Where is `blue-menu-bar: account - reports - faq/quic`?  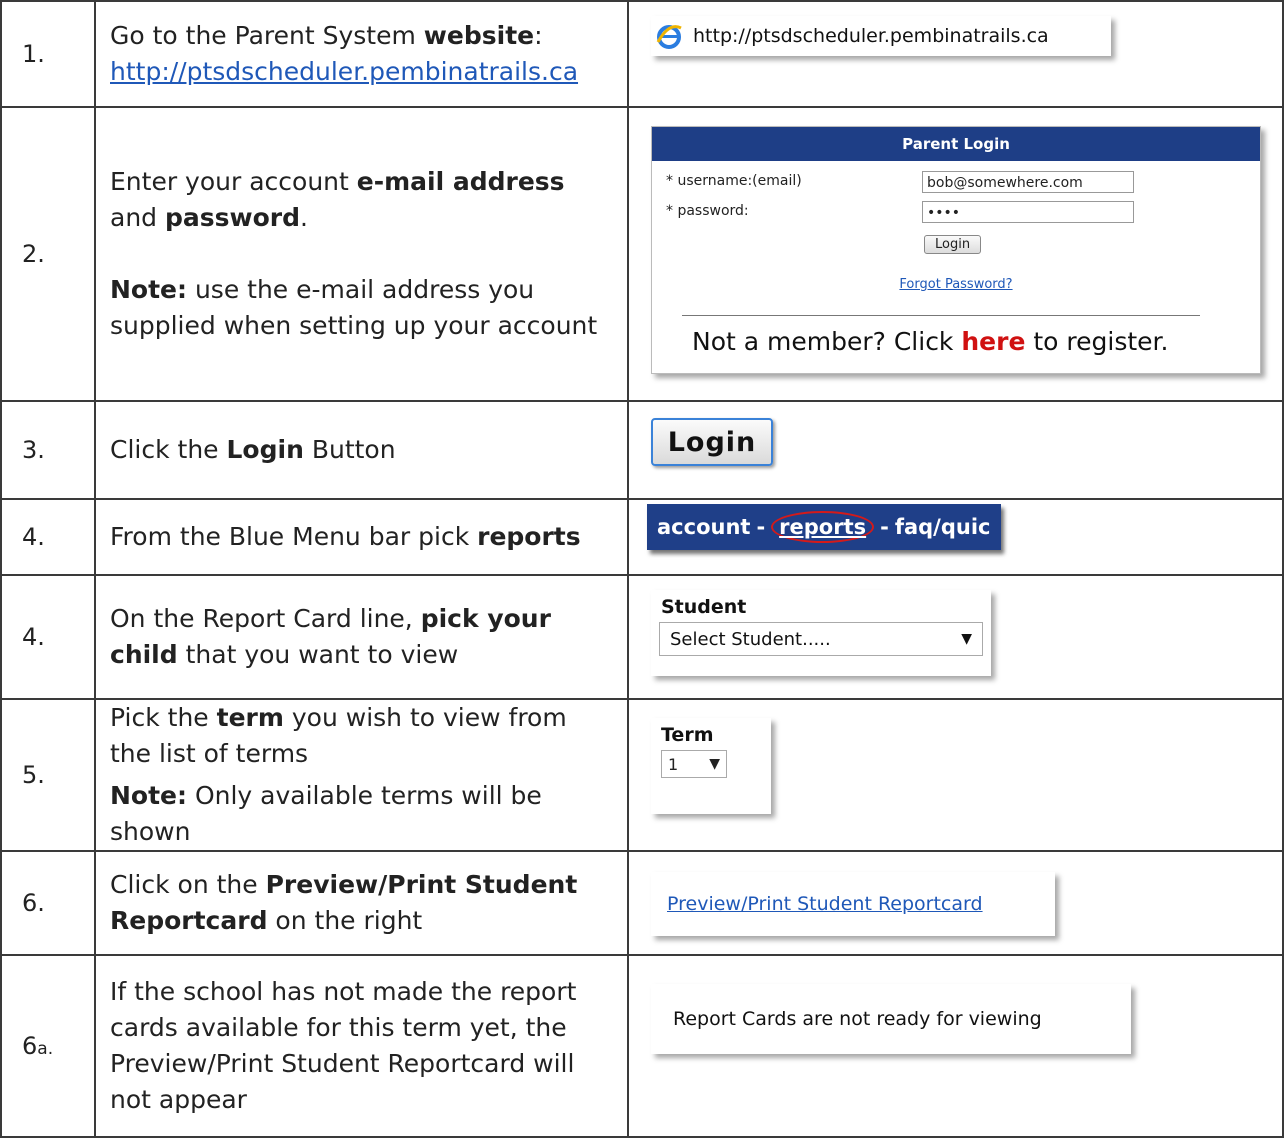
blue-menu-bar: account - reports - faq/quic is located at coordinates (824, 527).